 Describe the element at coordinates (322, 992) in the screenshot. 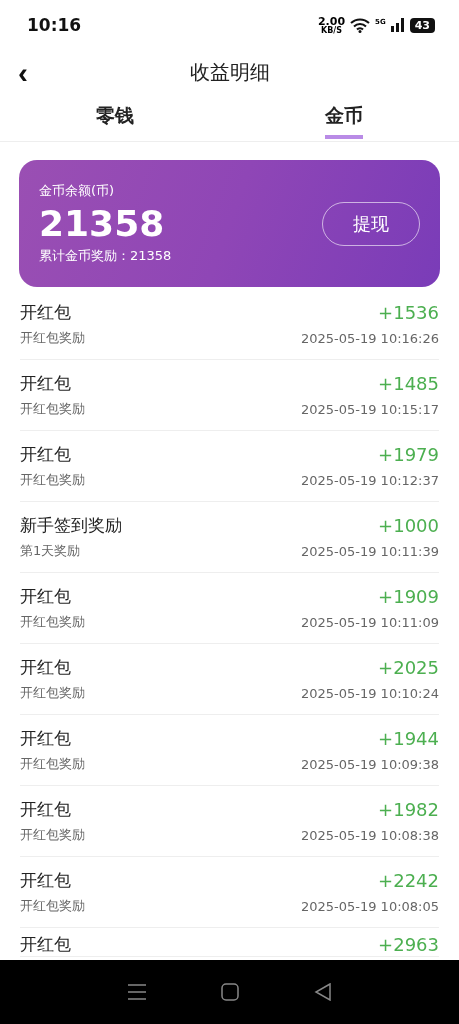

I see `back-icon` at that location.